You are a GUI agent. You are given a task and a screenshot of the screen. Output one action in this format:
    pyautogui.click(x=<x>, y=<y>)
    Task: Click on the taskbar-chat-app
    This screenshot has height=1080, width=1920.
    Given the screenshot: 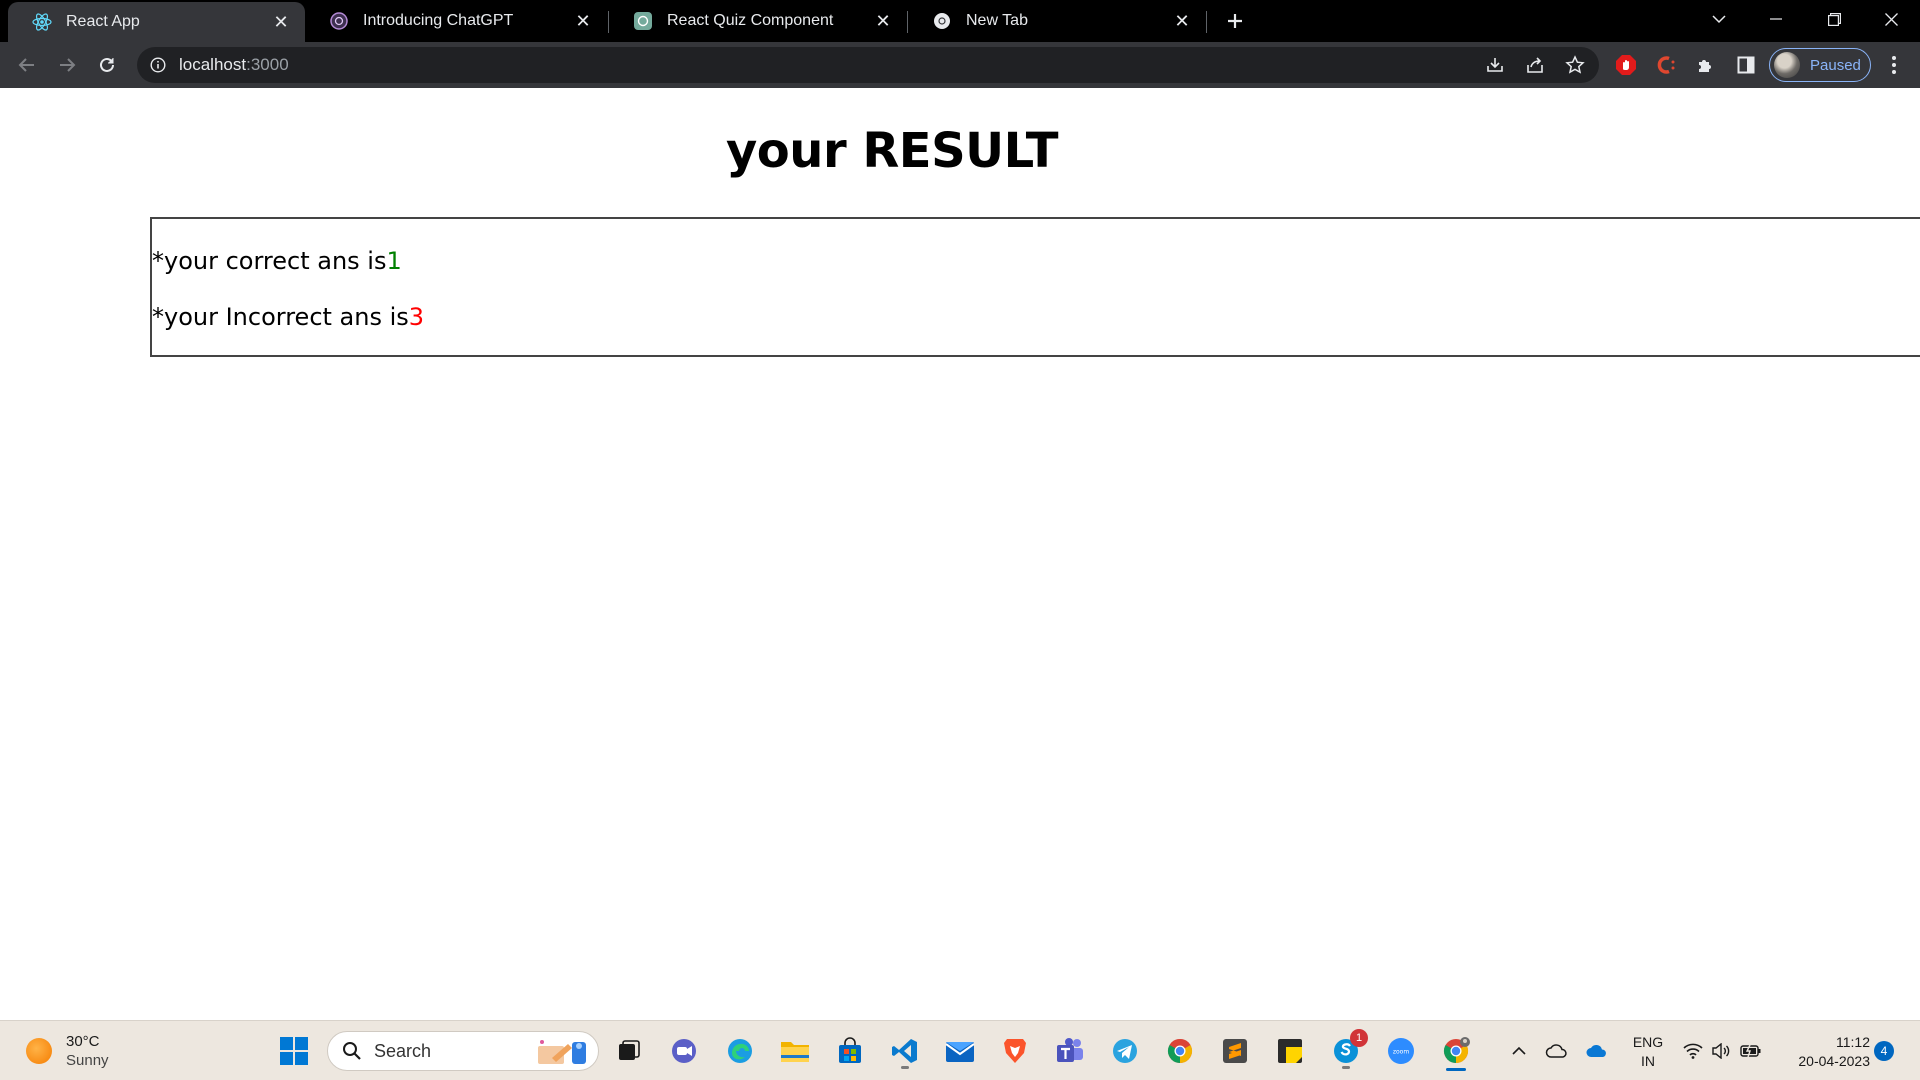 What is the action you would take?
    pyautogui.click(x=684, y=1051)
    